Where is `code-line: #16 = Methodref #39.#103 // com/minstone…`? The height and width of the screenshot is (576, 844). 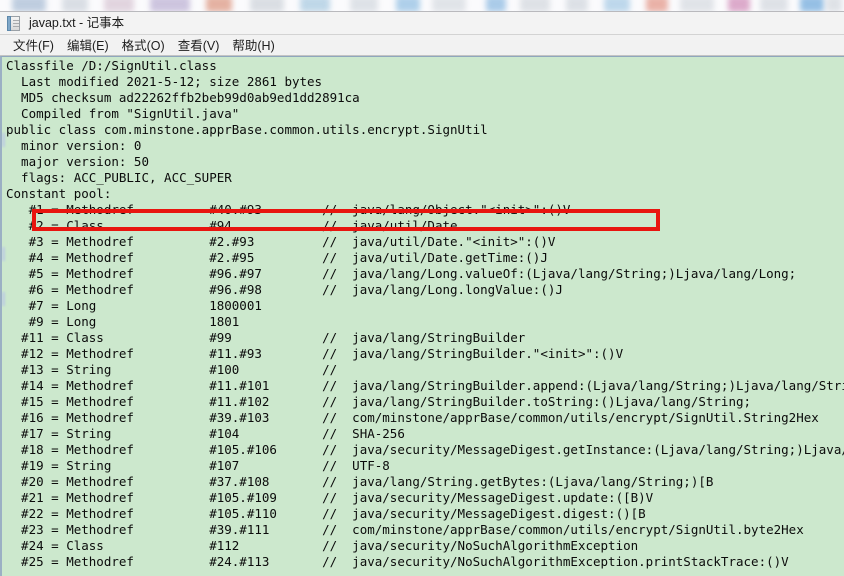
code-line: #16 = Methodref #39.#103 // com/minstone… is located at coordinates (412, 417).